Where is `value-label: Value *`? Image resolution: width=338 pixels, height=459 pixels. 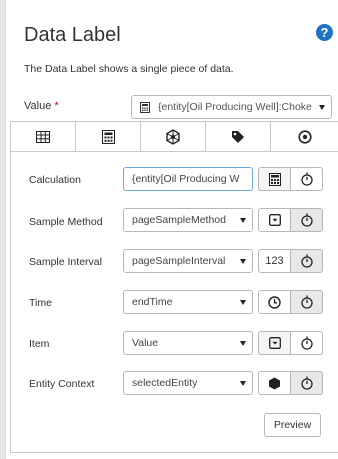
value-label: Value * is located at coordinates (41, 106).